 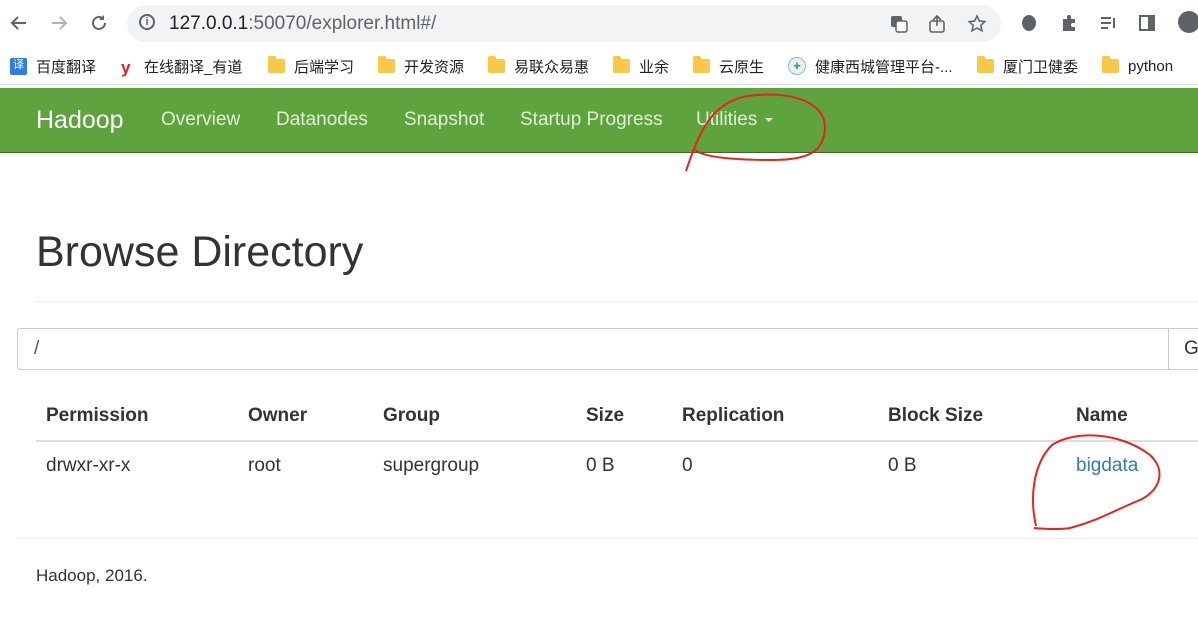 I want to click on nav-datanodes: Datanodes, so click(x=322, y=120).